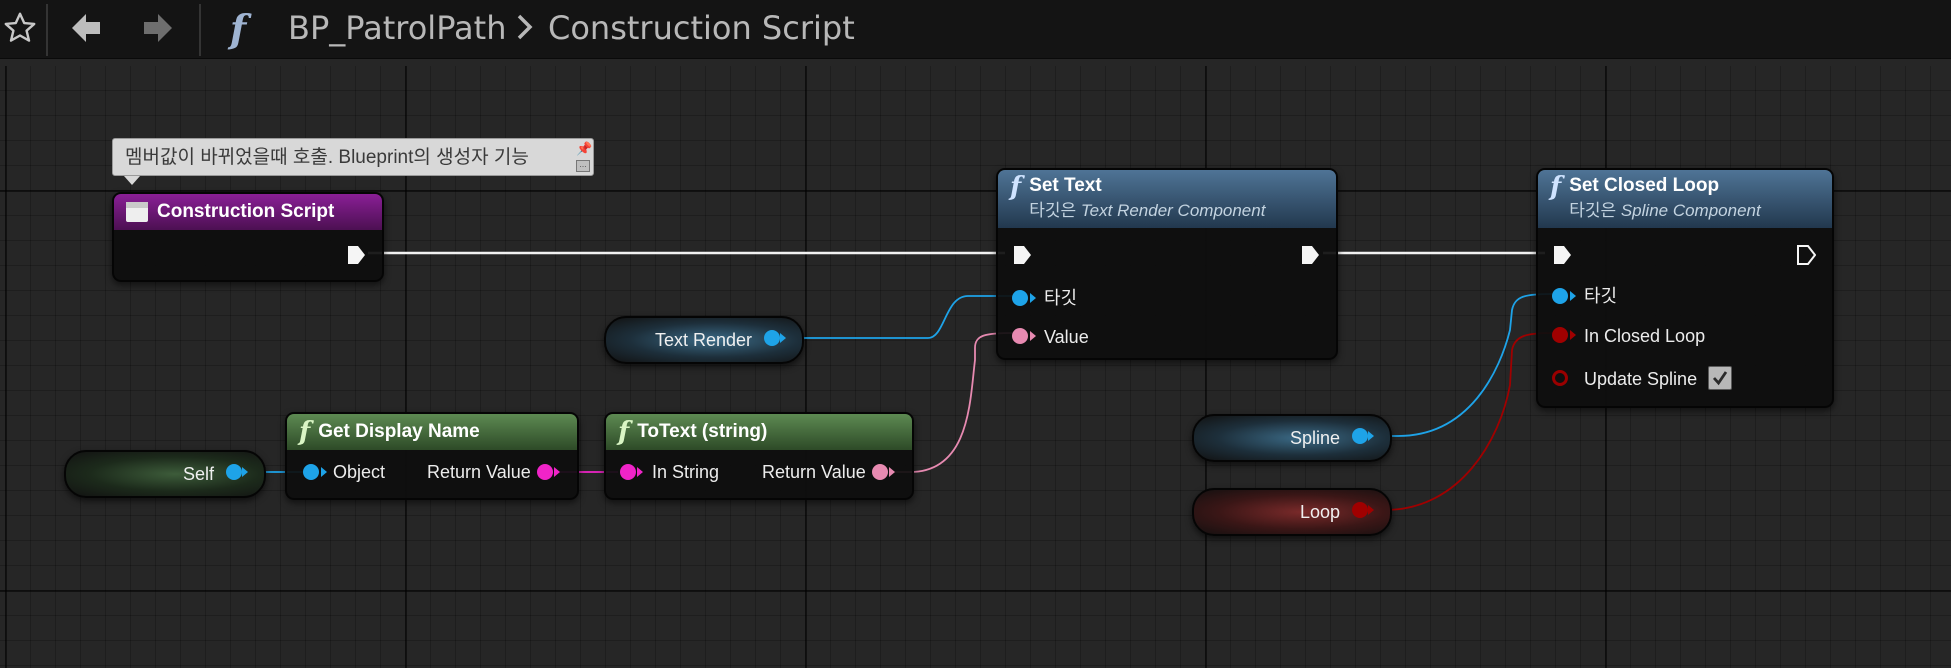 Image resolution: width=1951 pixels, height=668 pixels. Describe the element at coordinates (132, 180) in the screenshot. I see `comment-bubble-tail` at that location.